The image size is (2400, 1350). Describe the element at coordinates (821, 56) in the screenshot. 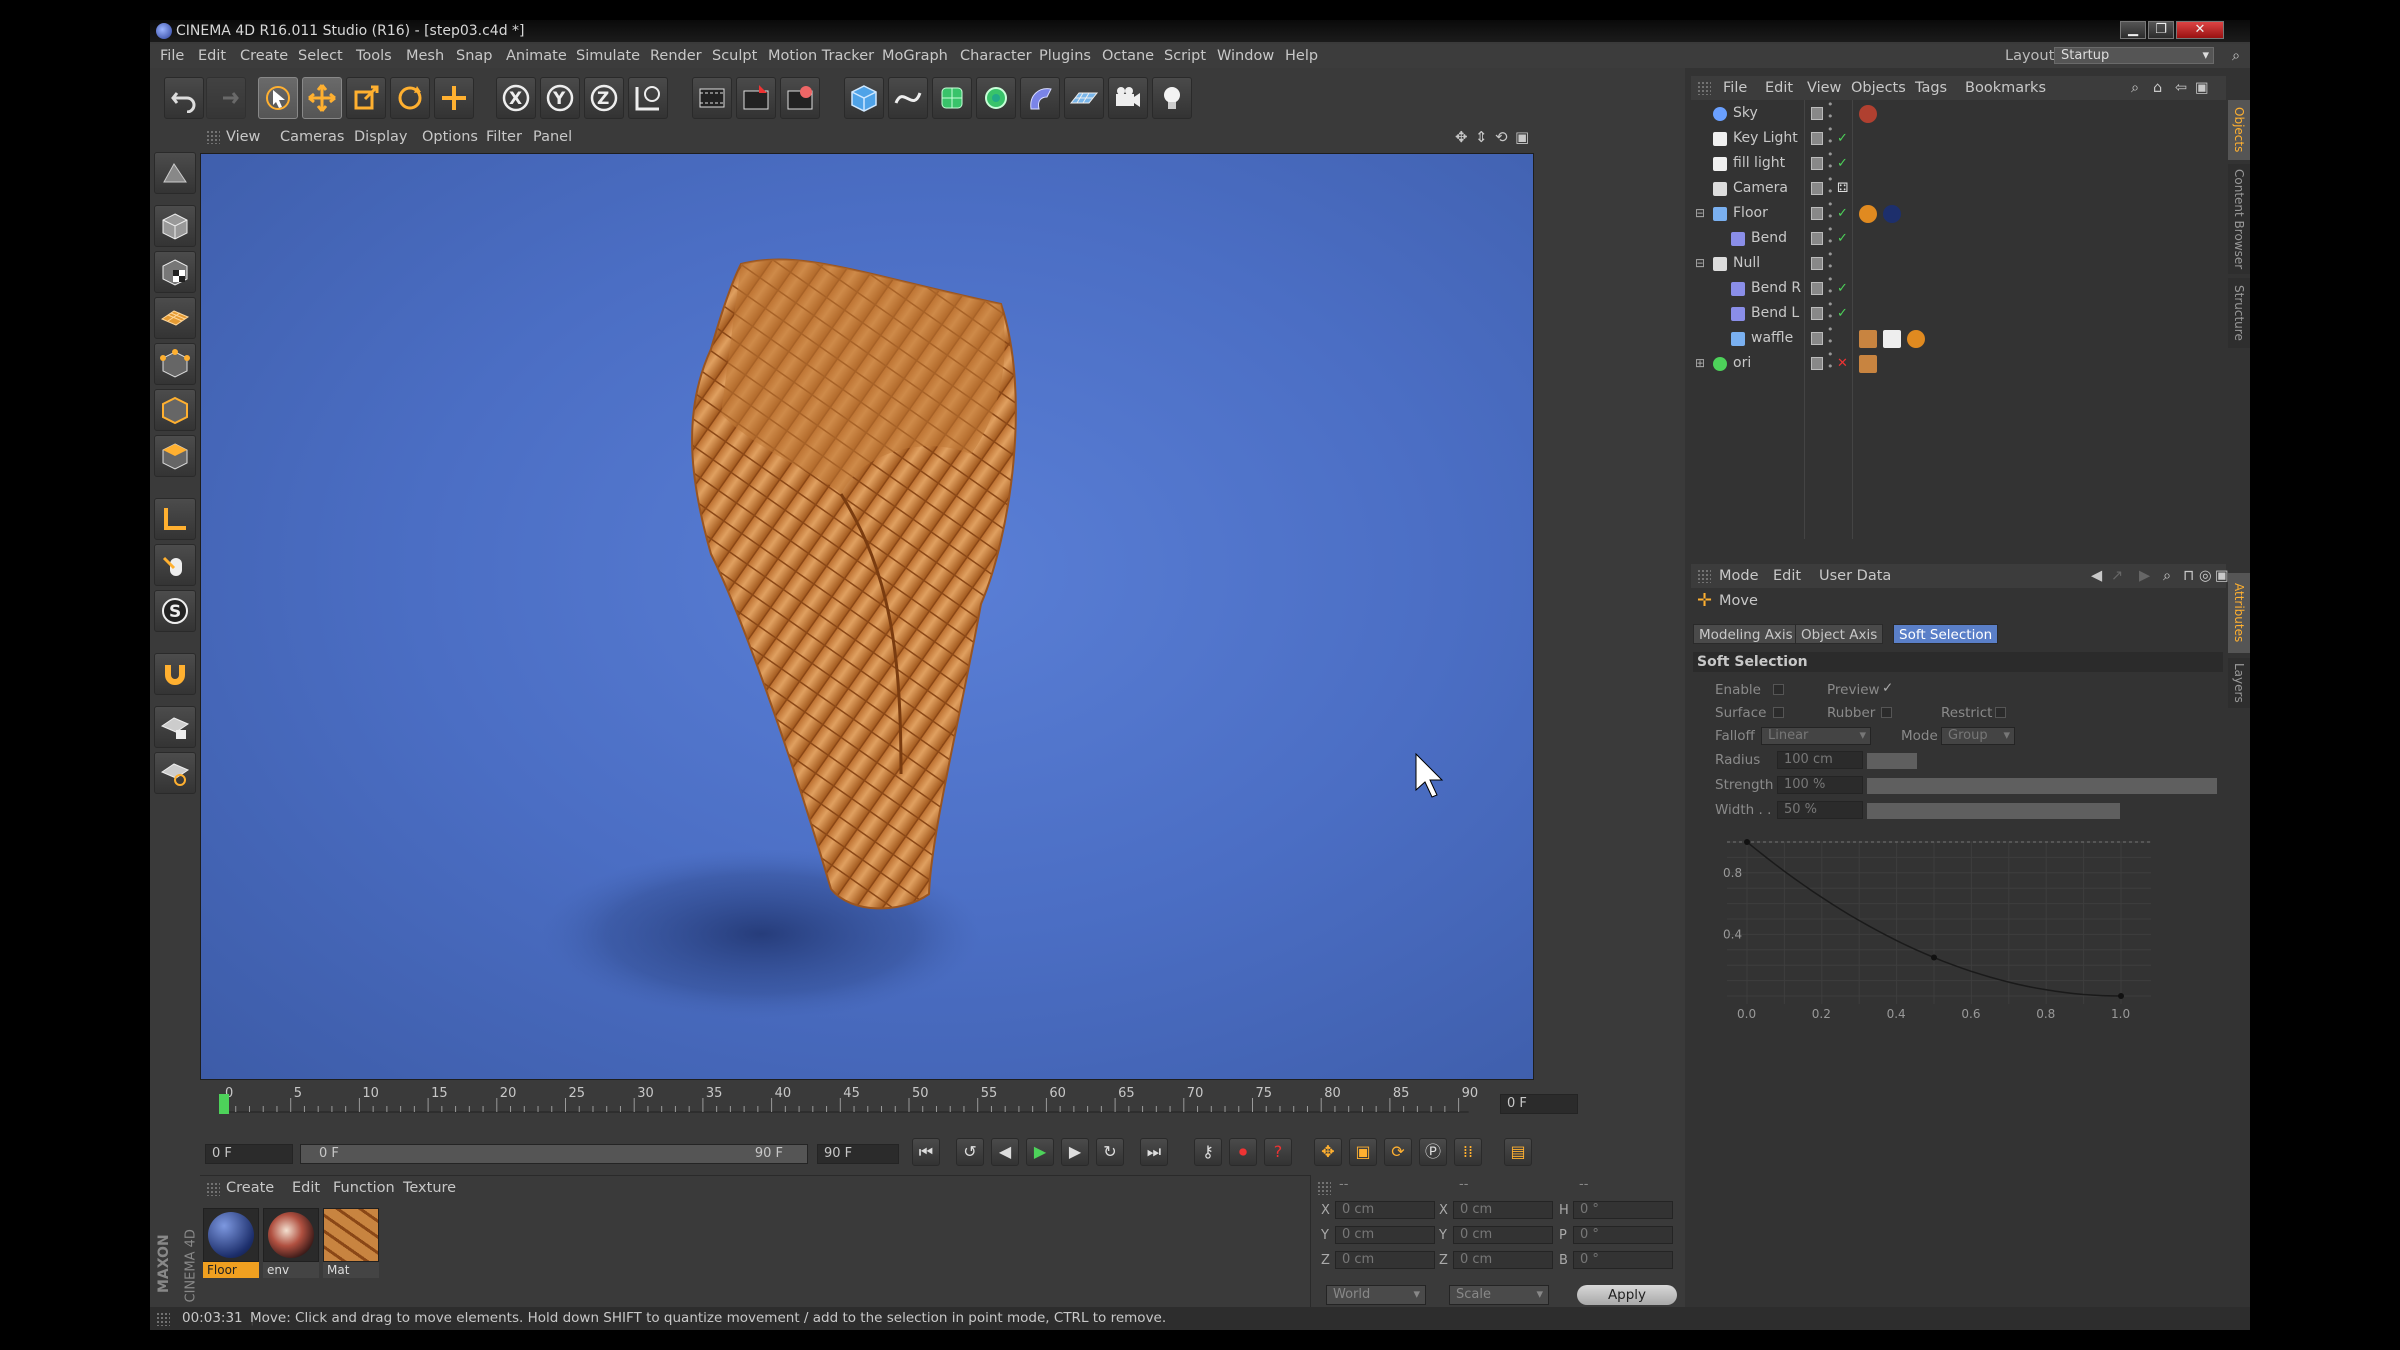

I see `menu-motion-tracker: Motion Tracker` at that location.